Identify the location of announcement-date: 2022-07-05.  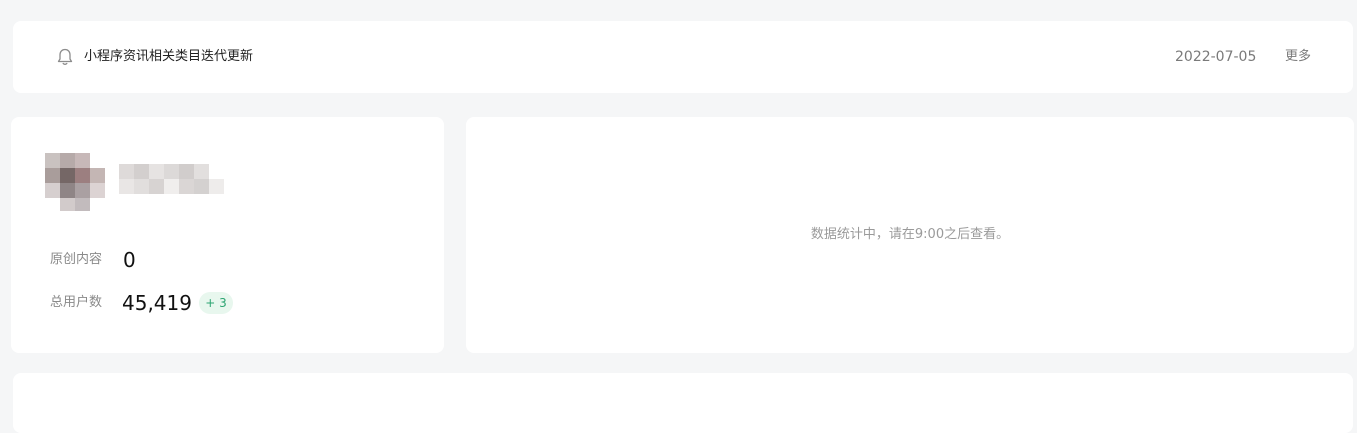
(1216, 57).